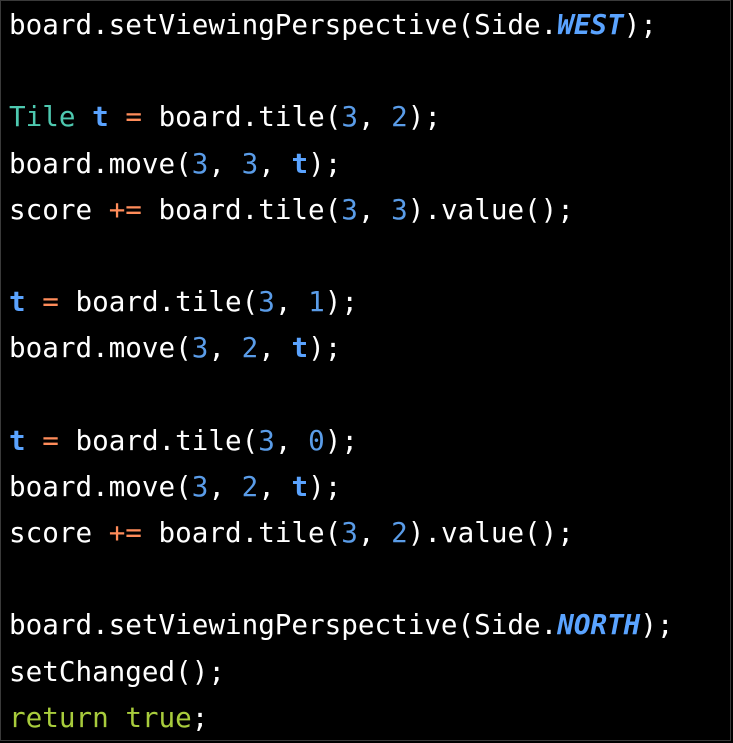 The image size is (733, 743). I want to click on keyword-token: true, so click(158, 717).